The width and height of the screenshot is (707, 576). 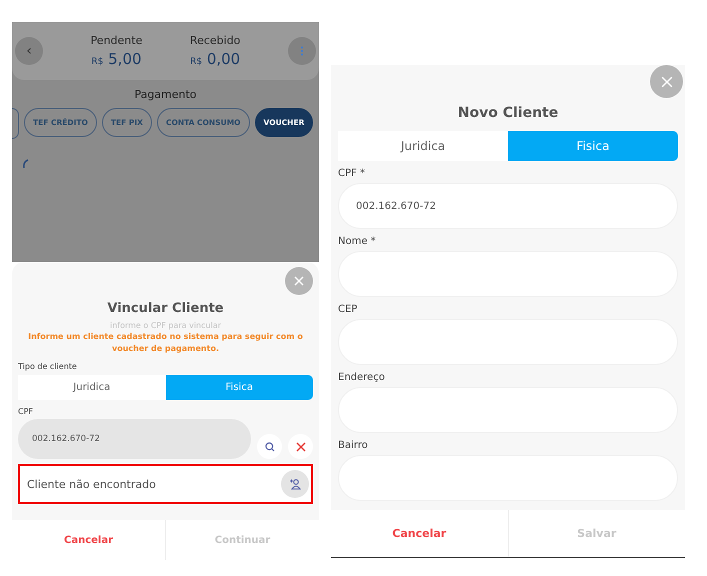 I want to click on person-add-icon, so click(x=295, y=484).